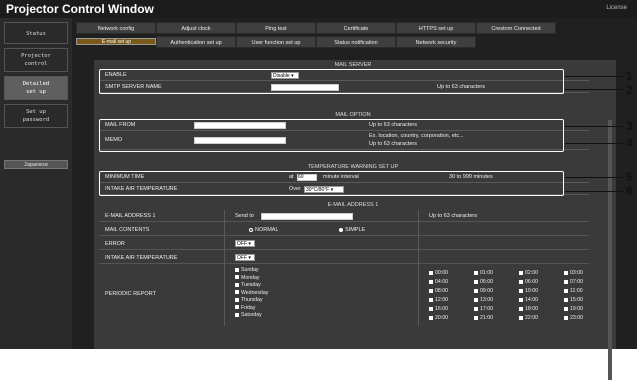 The height and width of the screenshot is (380, 637). What do you see at coordinates (541, 300) in the screenshot?
I see `time-checkbox-1400: 14:00` at bounding box center [541, 300].